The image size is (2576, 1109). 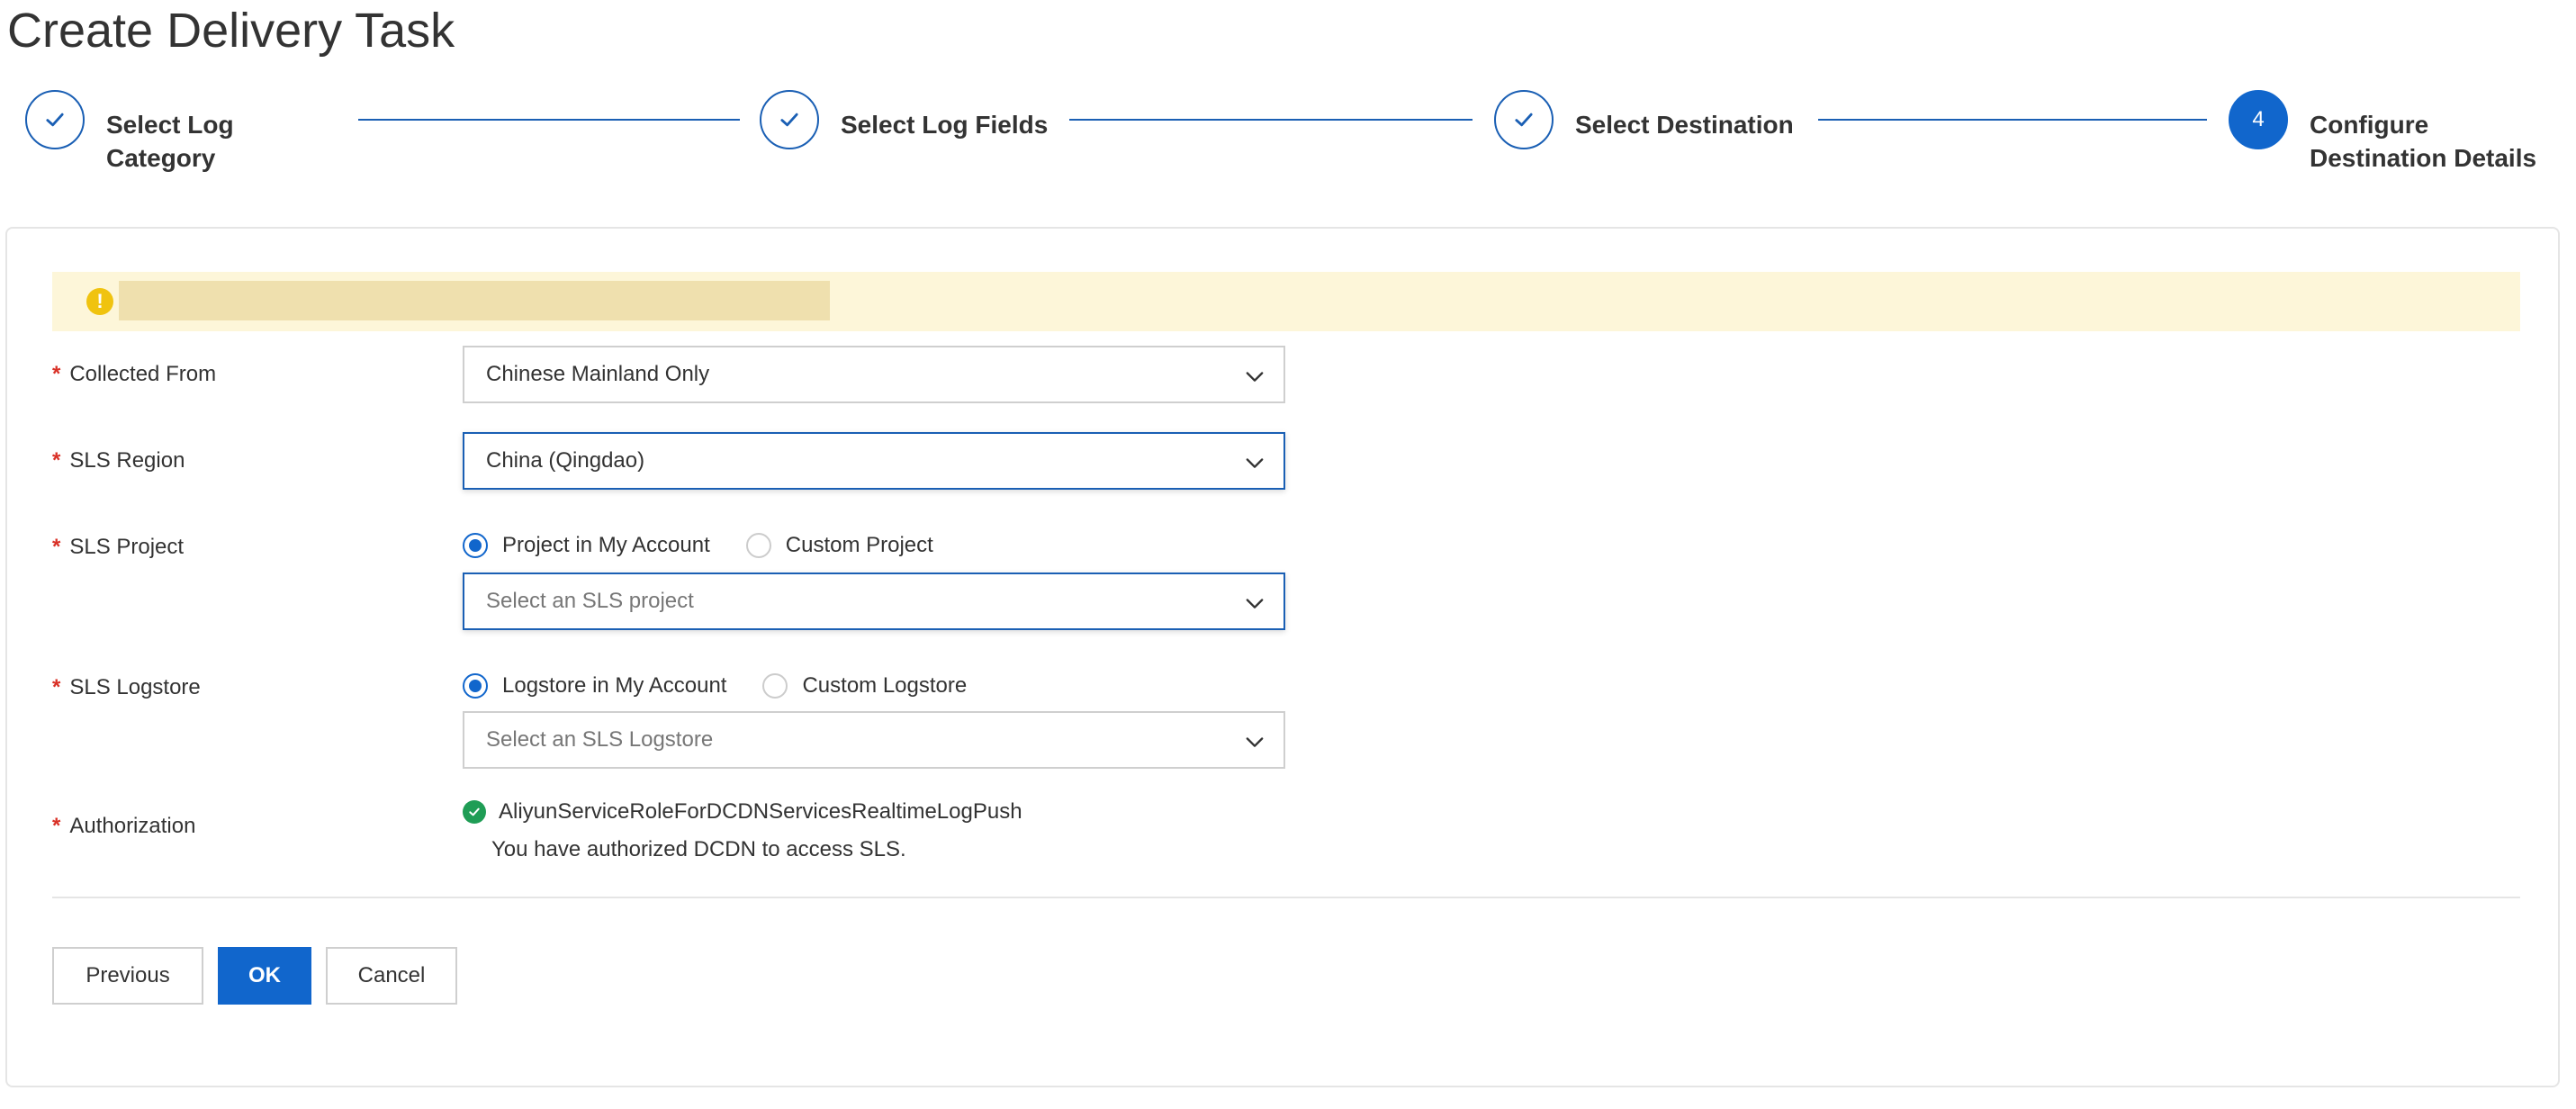 I want to click on authorization-note: You have authorized DCDN to access SLS., so click(x=698, y=849).